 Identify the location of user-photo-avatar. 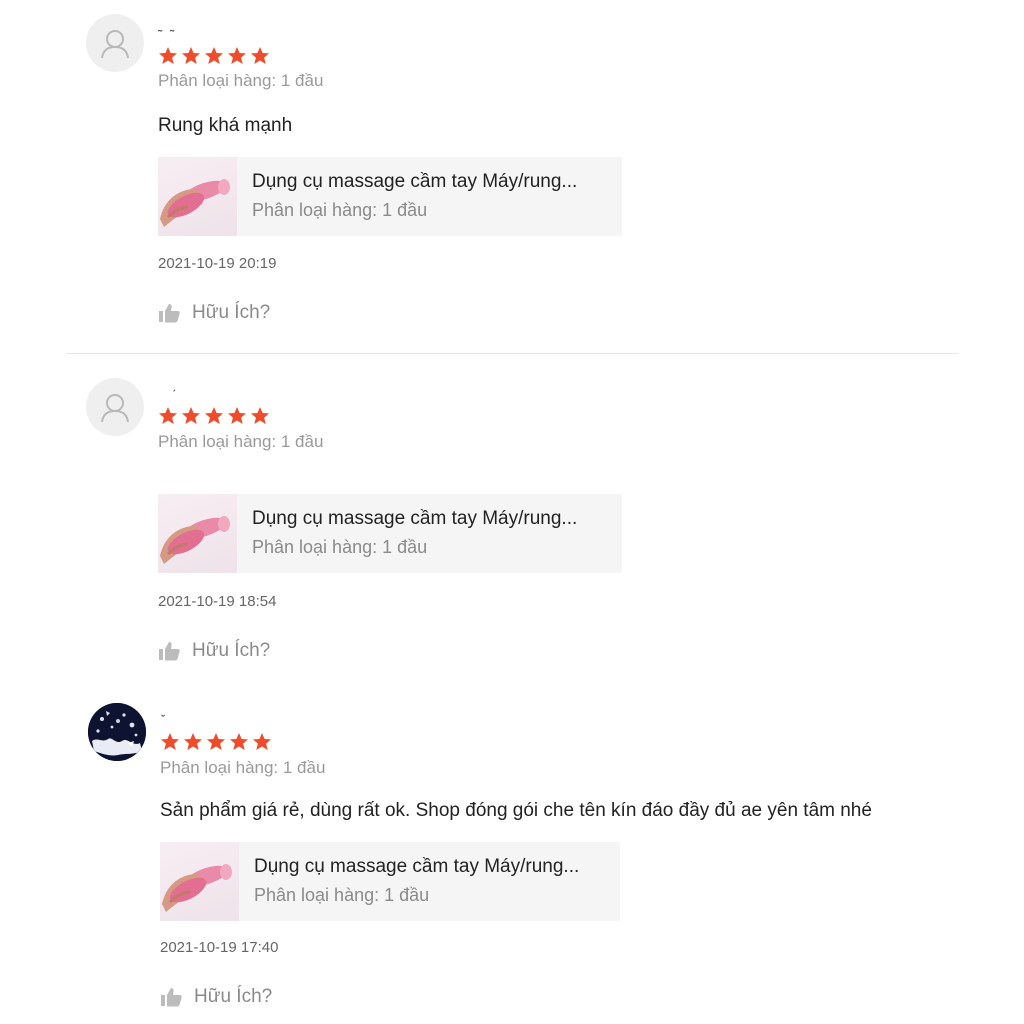
(117, 732).